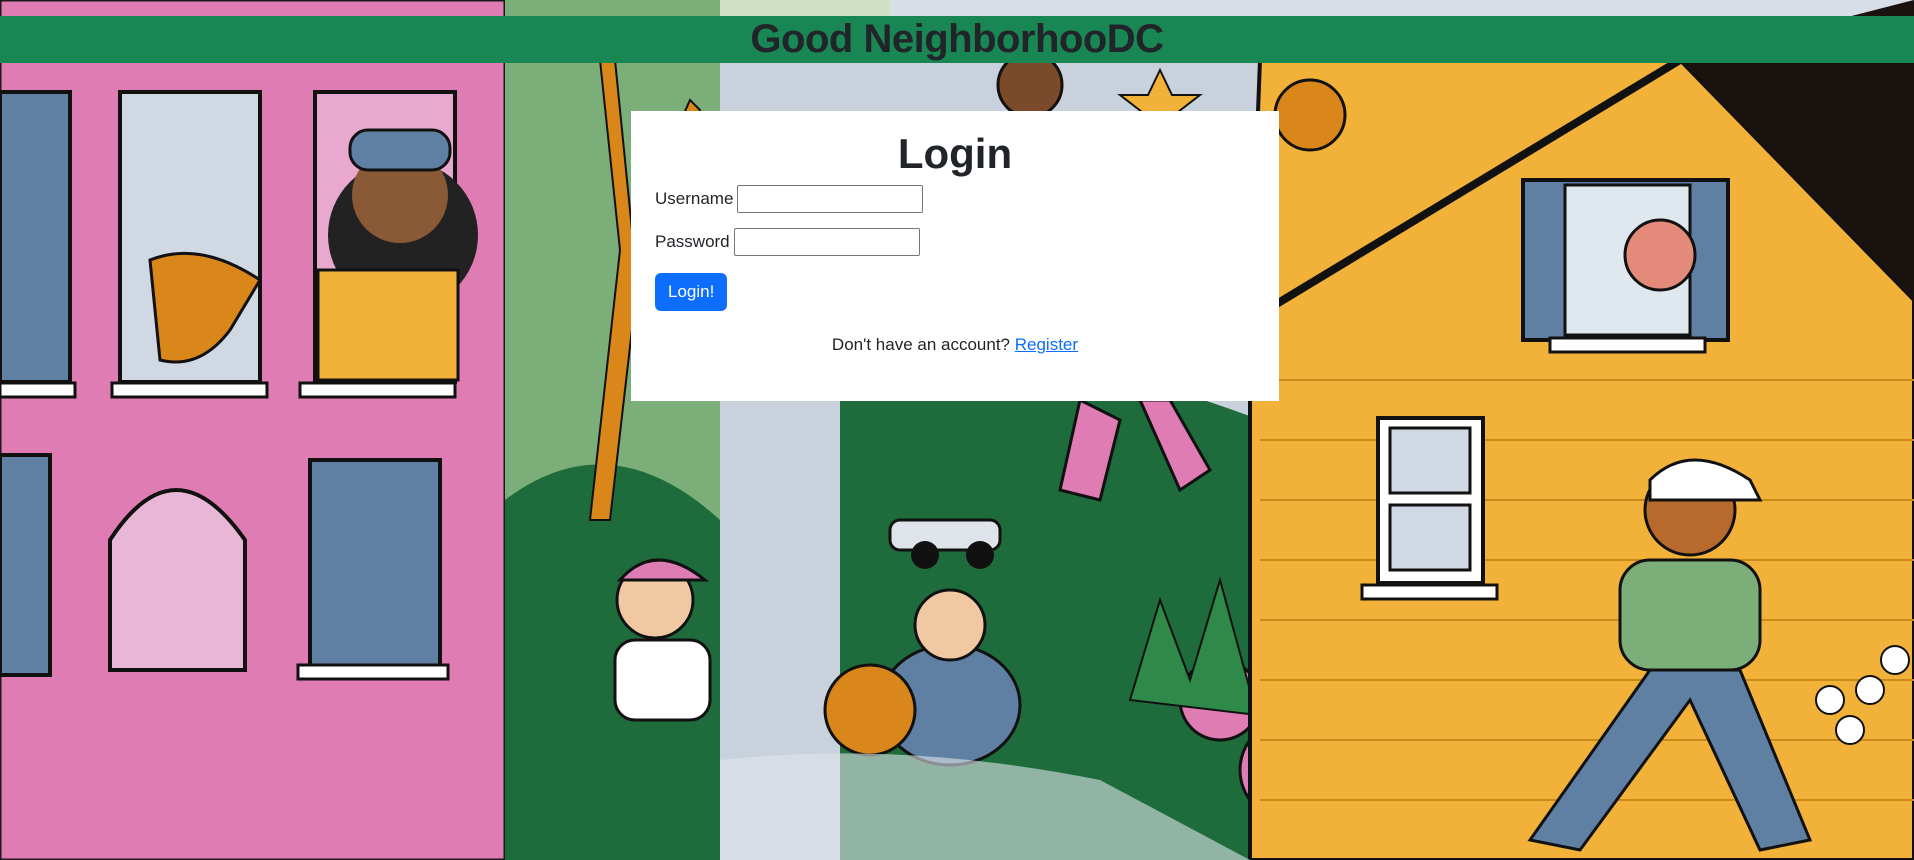 This screenshot has width=1914, height=860. What do you see at coordinates (694, 198) in the screenshot?
I see `username-label: Username` at bounding box center [694, 198].